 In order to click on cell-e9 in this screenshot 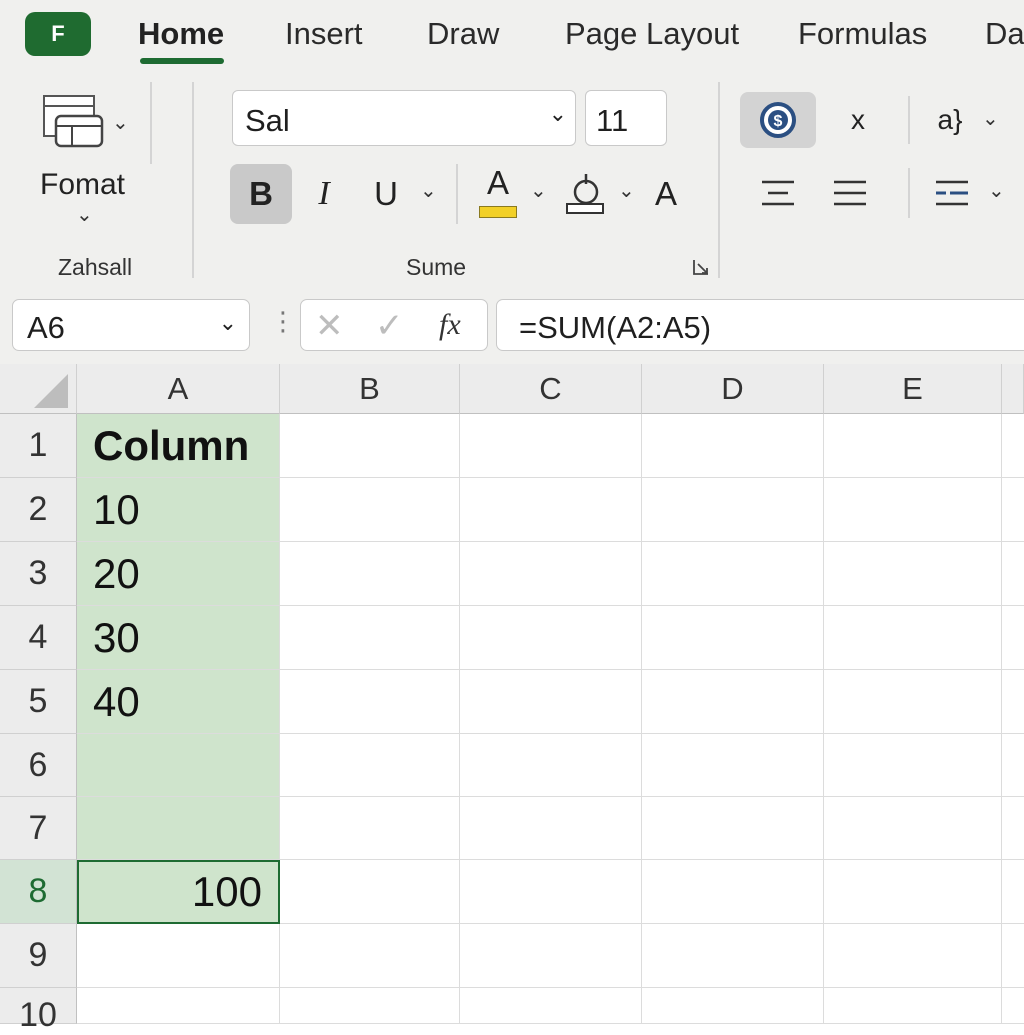, I will do `click(913, 956)`.